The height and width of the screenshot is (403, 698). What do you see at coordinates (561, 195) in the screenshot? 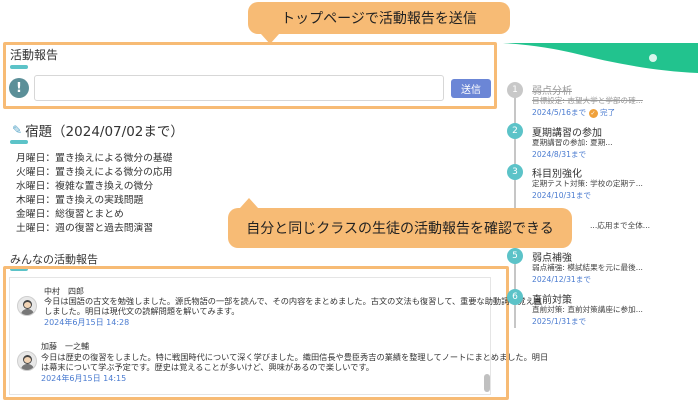
I see `timeline-step-date: 2024/10/31まで` at bounding box center [561, 195].